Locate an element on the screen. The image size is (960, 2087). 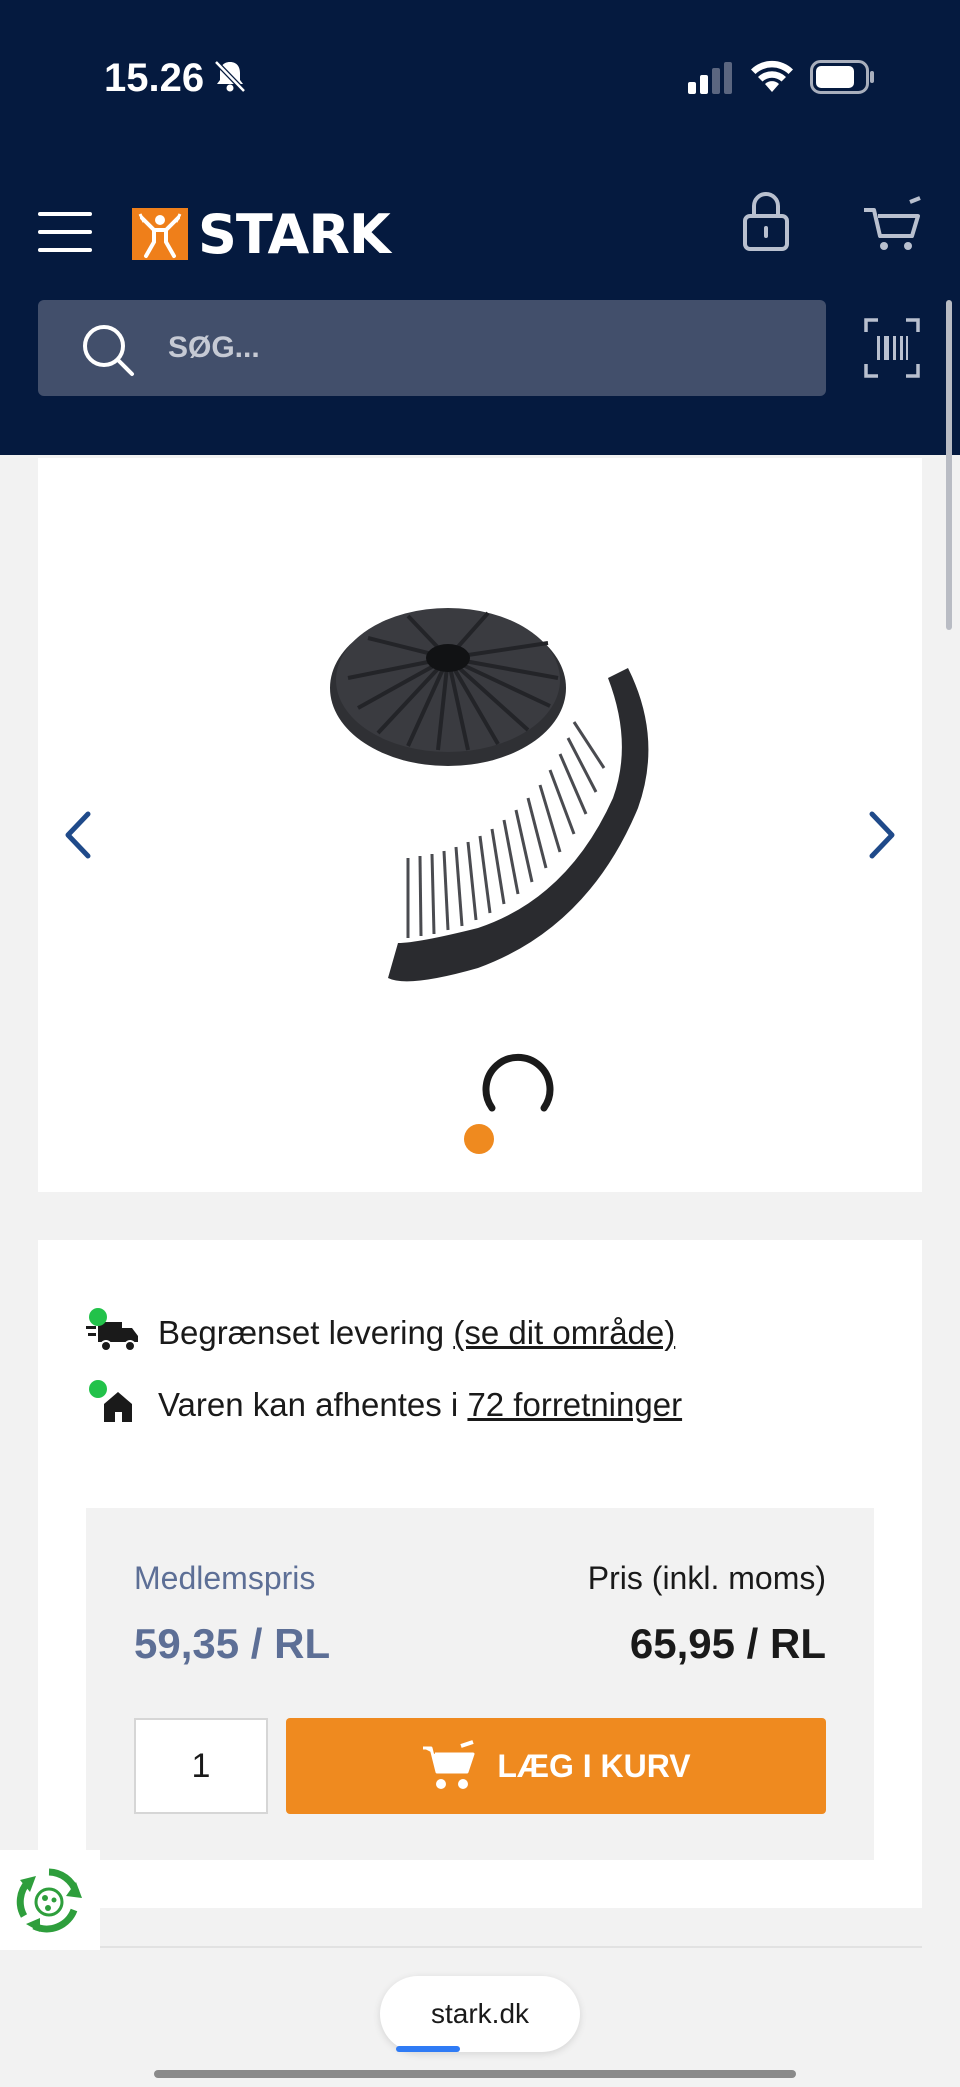
wifi-icon is located at coordinates (772, 76).